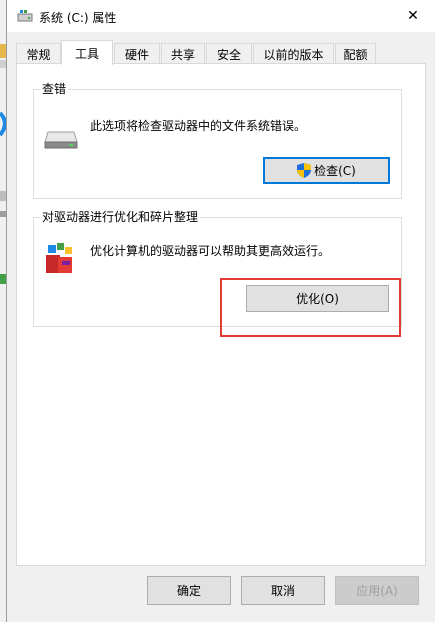 Image resolution: width=435 pixels, height=622 pixels. What do you see at coordinates (189, 590) in the screenshot?
I see `ok-button: 确定` at bounding box center [189, 590].